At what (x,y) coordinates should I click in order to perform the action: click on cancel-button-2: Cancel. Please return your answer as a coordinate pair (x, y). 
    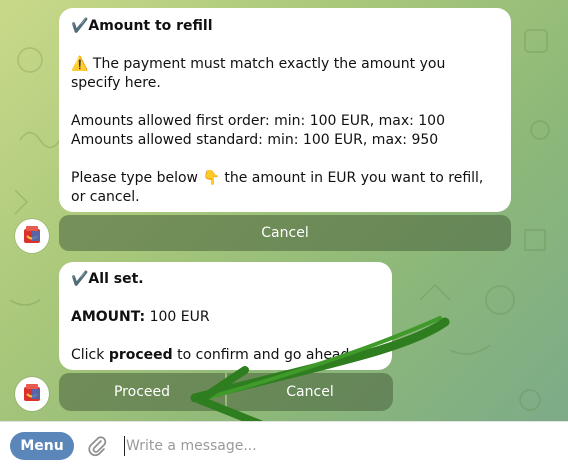
    Looking at the image, I should click on (310, 392).